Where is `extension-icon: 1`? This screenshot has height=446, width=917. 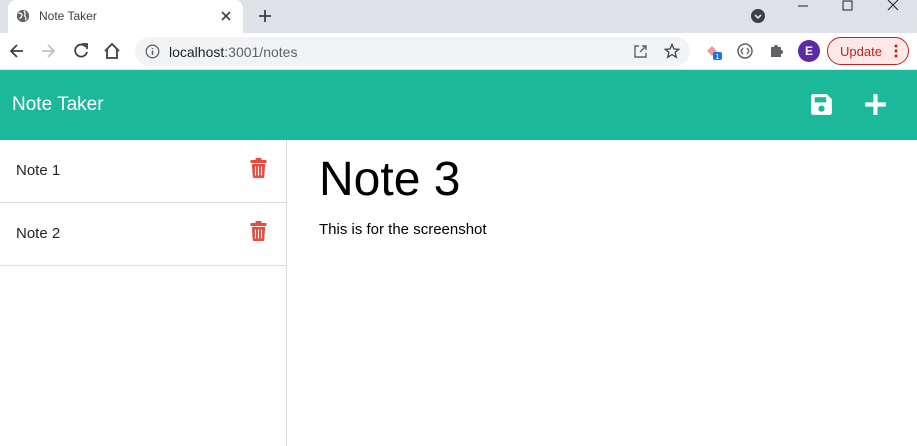 extension-icon: 1 is located at coordinates (713, 51).